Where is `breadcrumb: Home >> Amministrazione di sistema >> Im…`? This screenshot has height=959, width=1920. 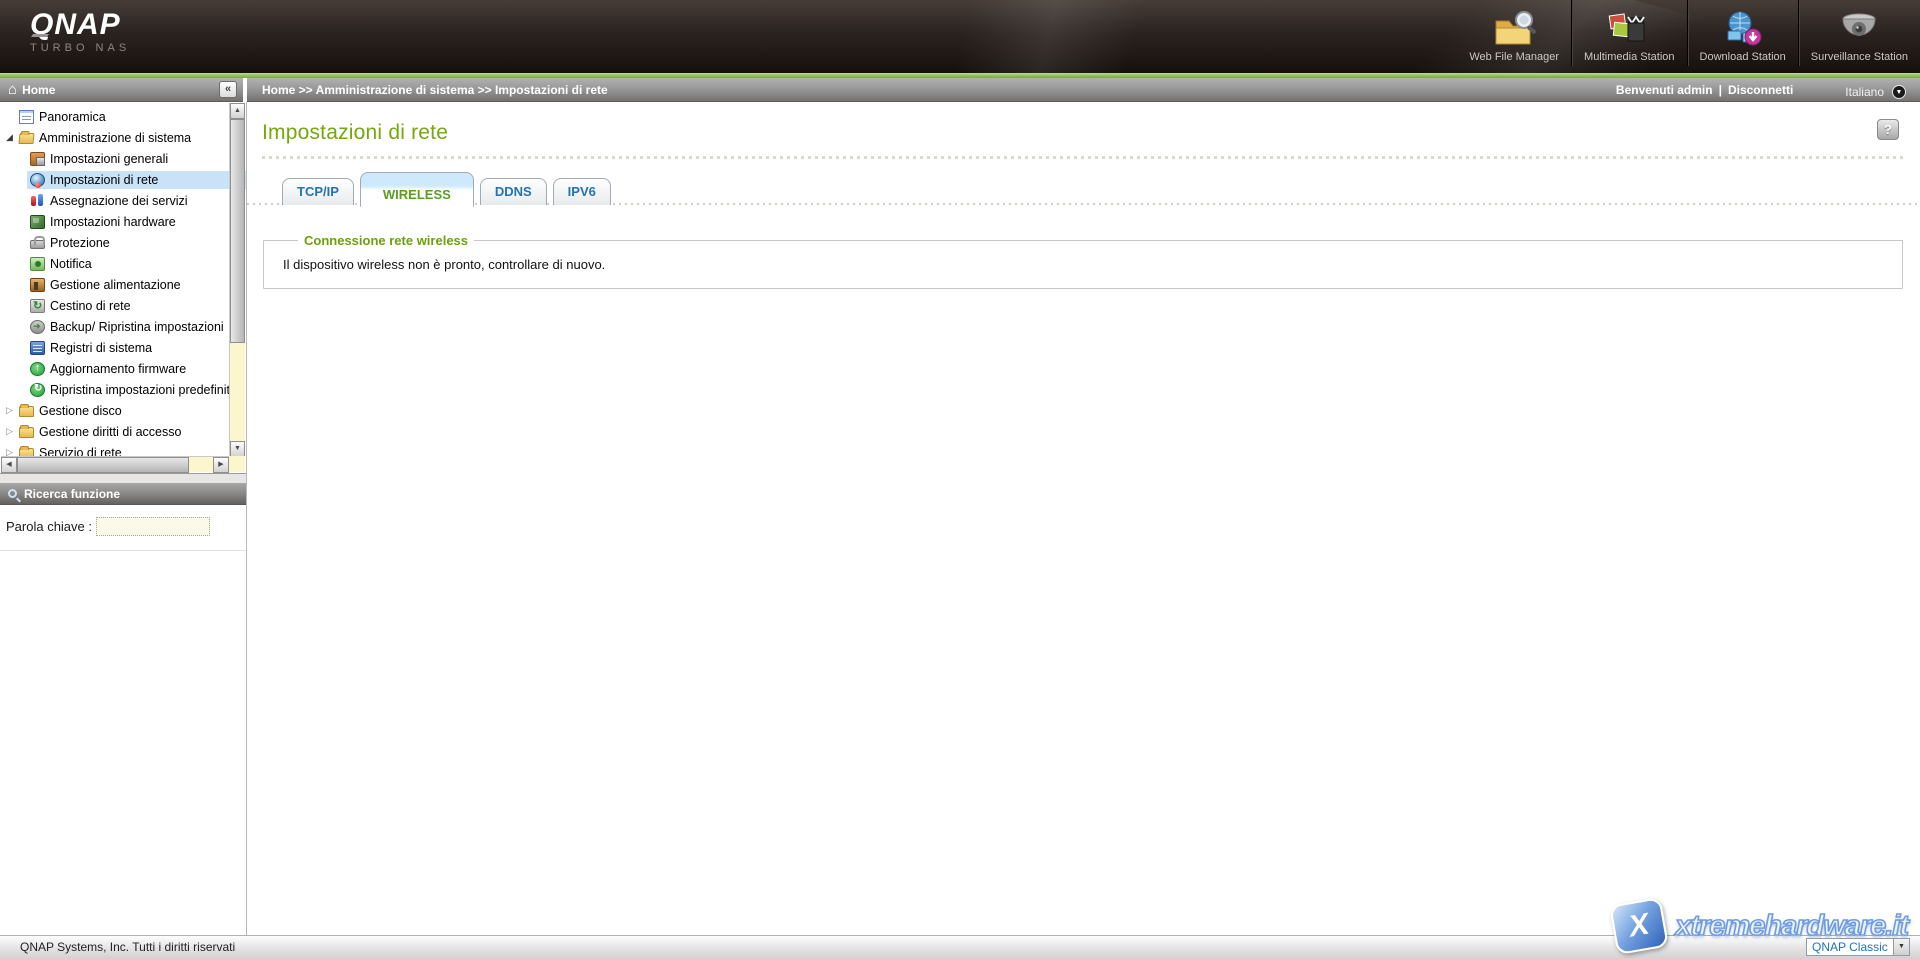
breadcrumb: Home >> Amministrazione di sistema >> Im… is located at coordinates (435, 89).